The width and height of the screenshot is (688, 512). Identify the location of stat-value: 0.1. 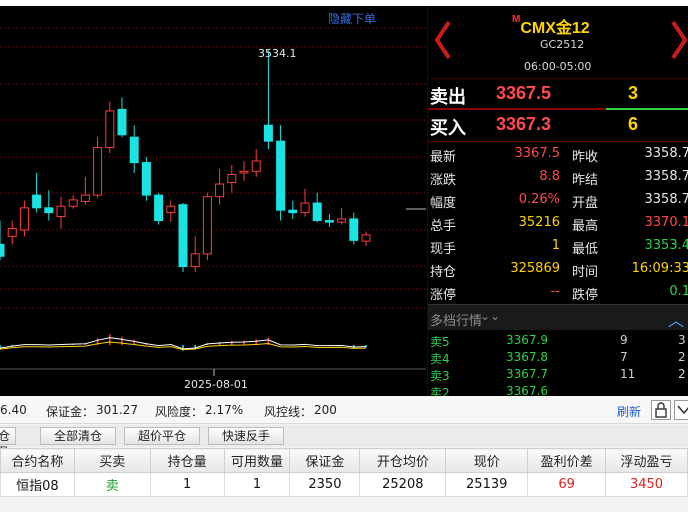
(678, 291).